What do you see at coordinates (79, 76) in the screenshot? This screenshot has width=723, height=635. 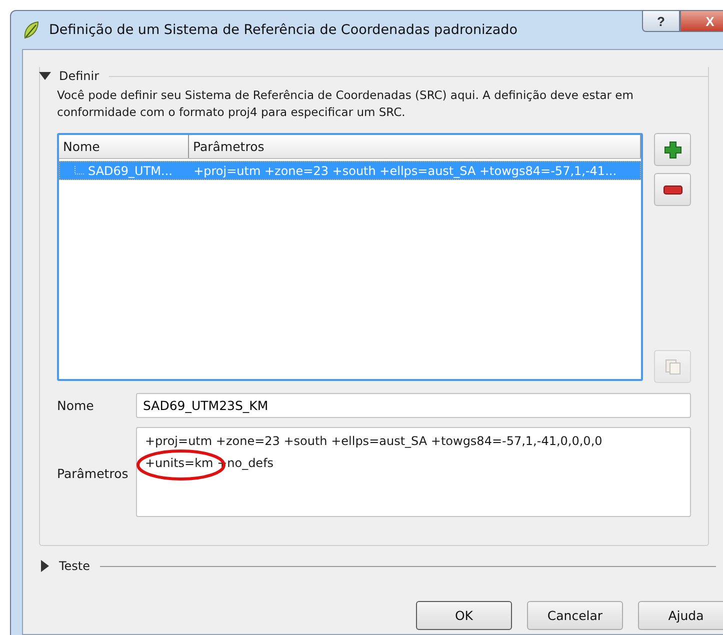 I see `group-title: Definir` at bounding box center [79, 76].